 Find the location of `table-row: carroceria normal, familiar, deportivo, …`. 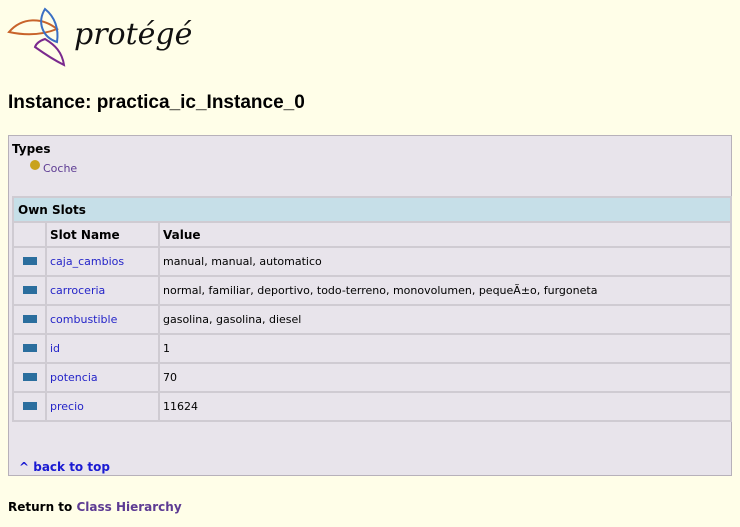

table-row: carroceria normal, familiar, deportivo, … is located at coordinates (372, 290).